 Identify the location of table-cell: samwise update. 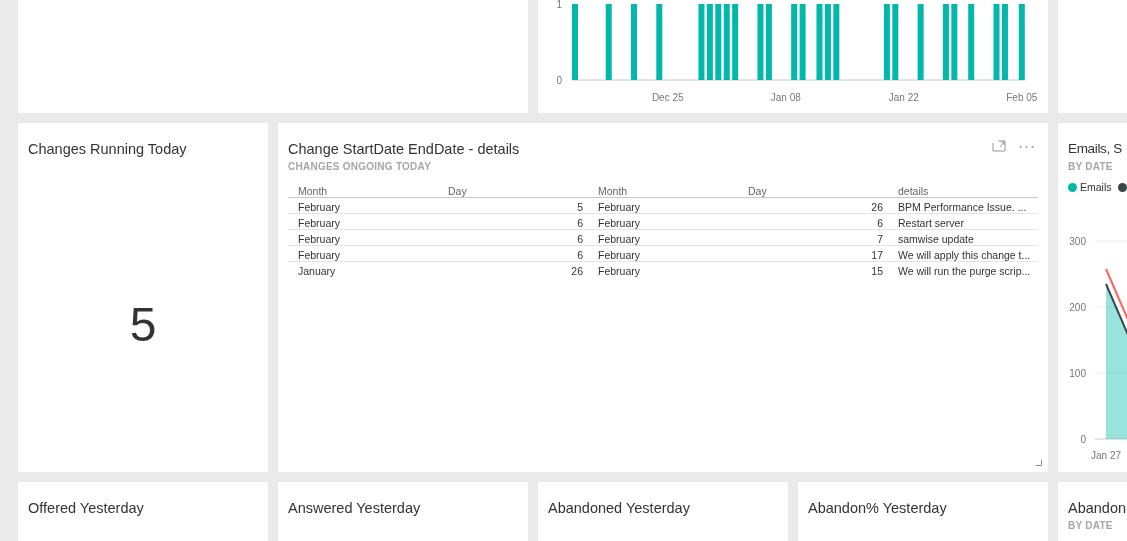
(936, 238).